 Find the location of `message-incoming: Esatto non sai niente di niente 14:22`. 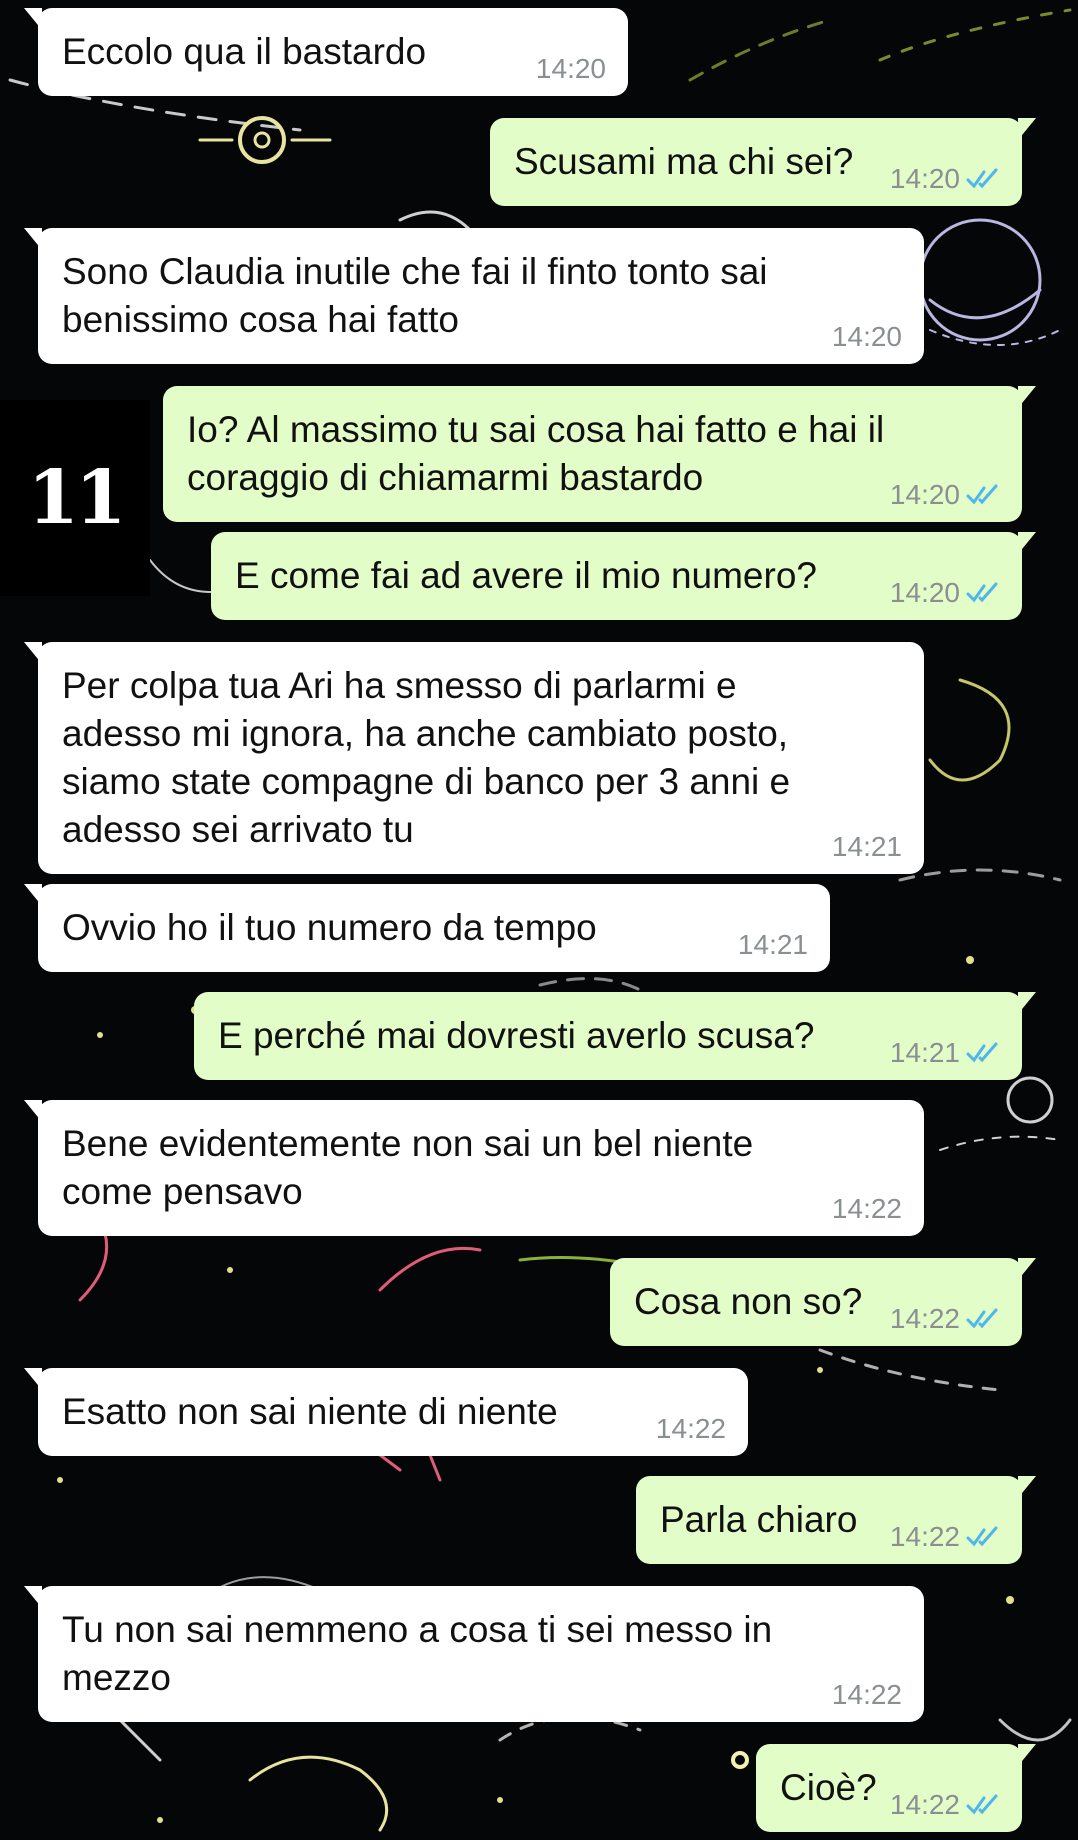

message-incoming: Esatto non sai niente di niente 14:22 is located at coordinates (386, 1412).